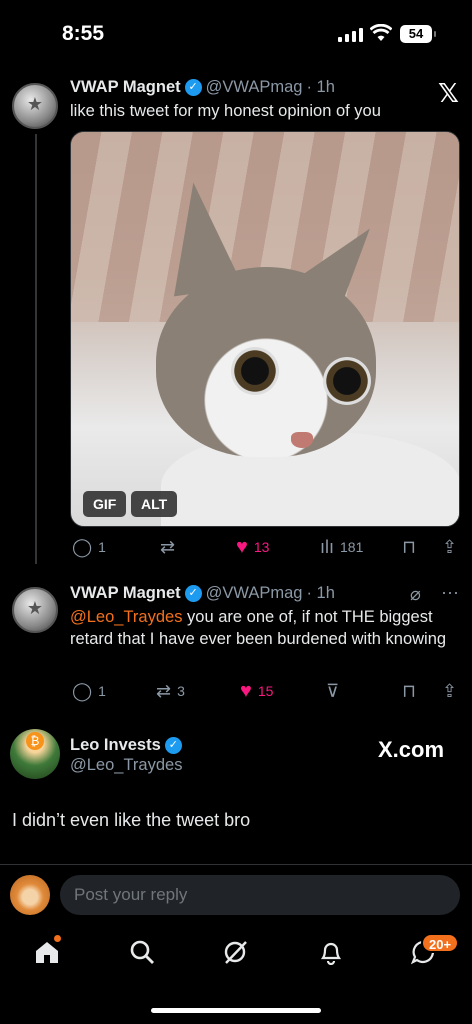 The height and width of the screenshot is (1024, 472). I want to click on status-bar: 8:55 54, so click(236, 35).